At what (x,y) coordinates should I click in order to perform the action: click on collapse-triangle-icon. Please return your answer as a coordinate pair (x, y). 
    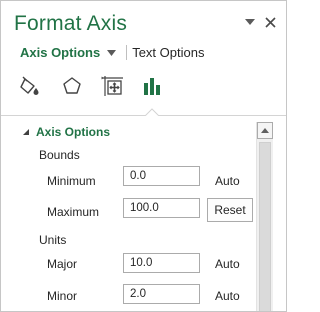
    Looking at the image, I should click on (26, 132).